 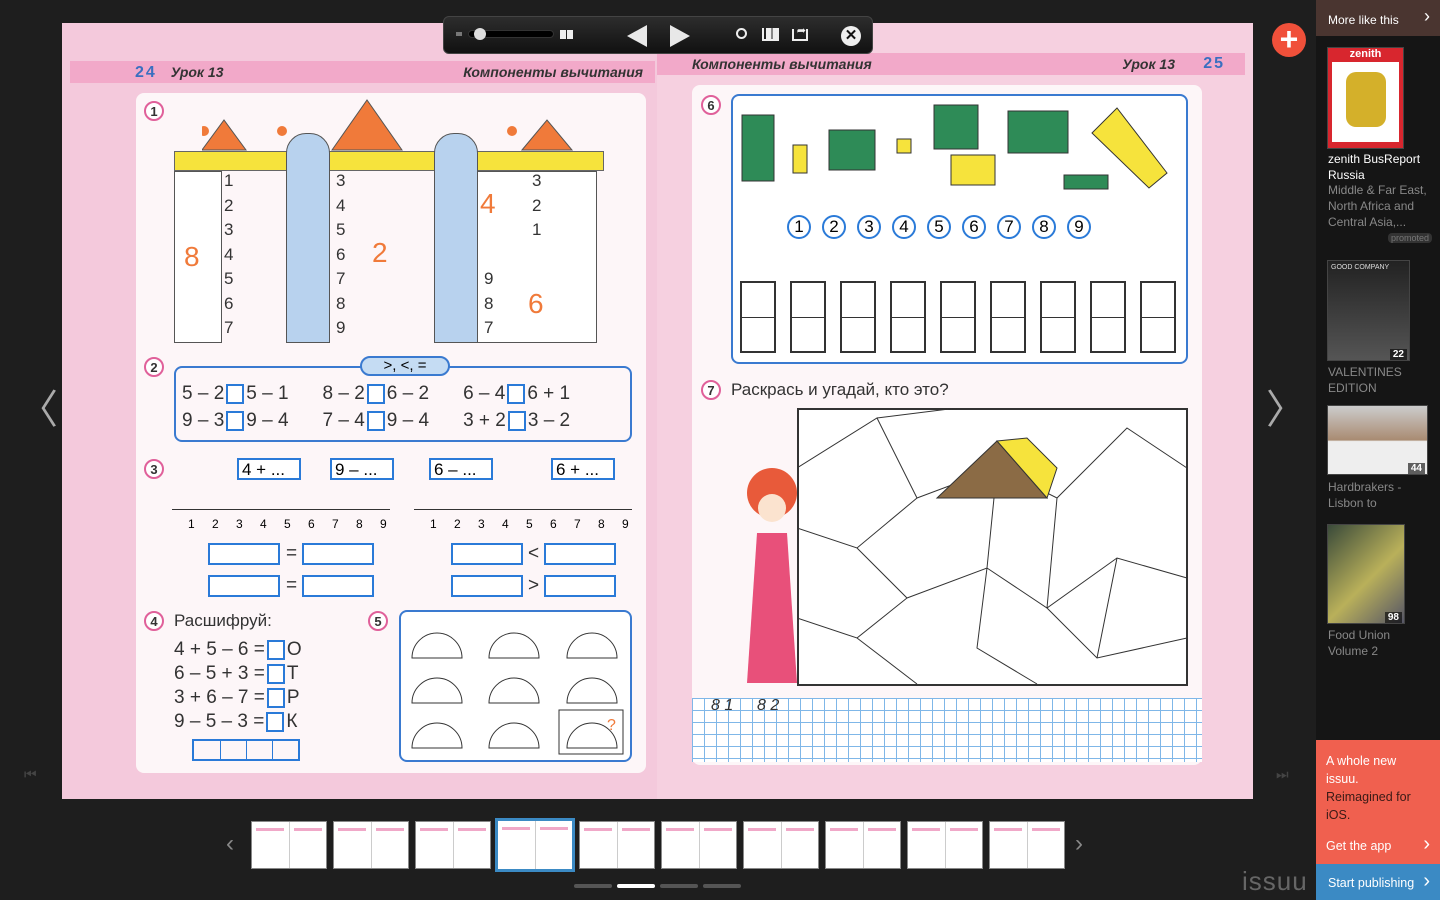 What do you see at coordinates (488, 203) in the screenshot?
I see `task-number: 4` at bounding box center [488, 203].